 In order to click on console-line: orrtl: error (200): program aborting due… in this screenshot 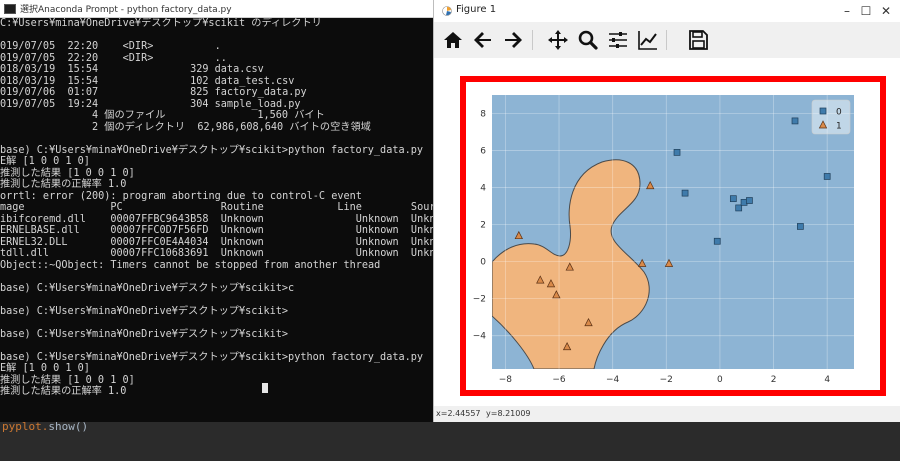, I will do `click(181, 196)`.